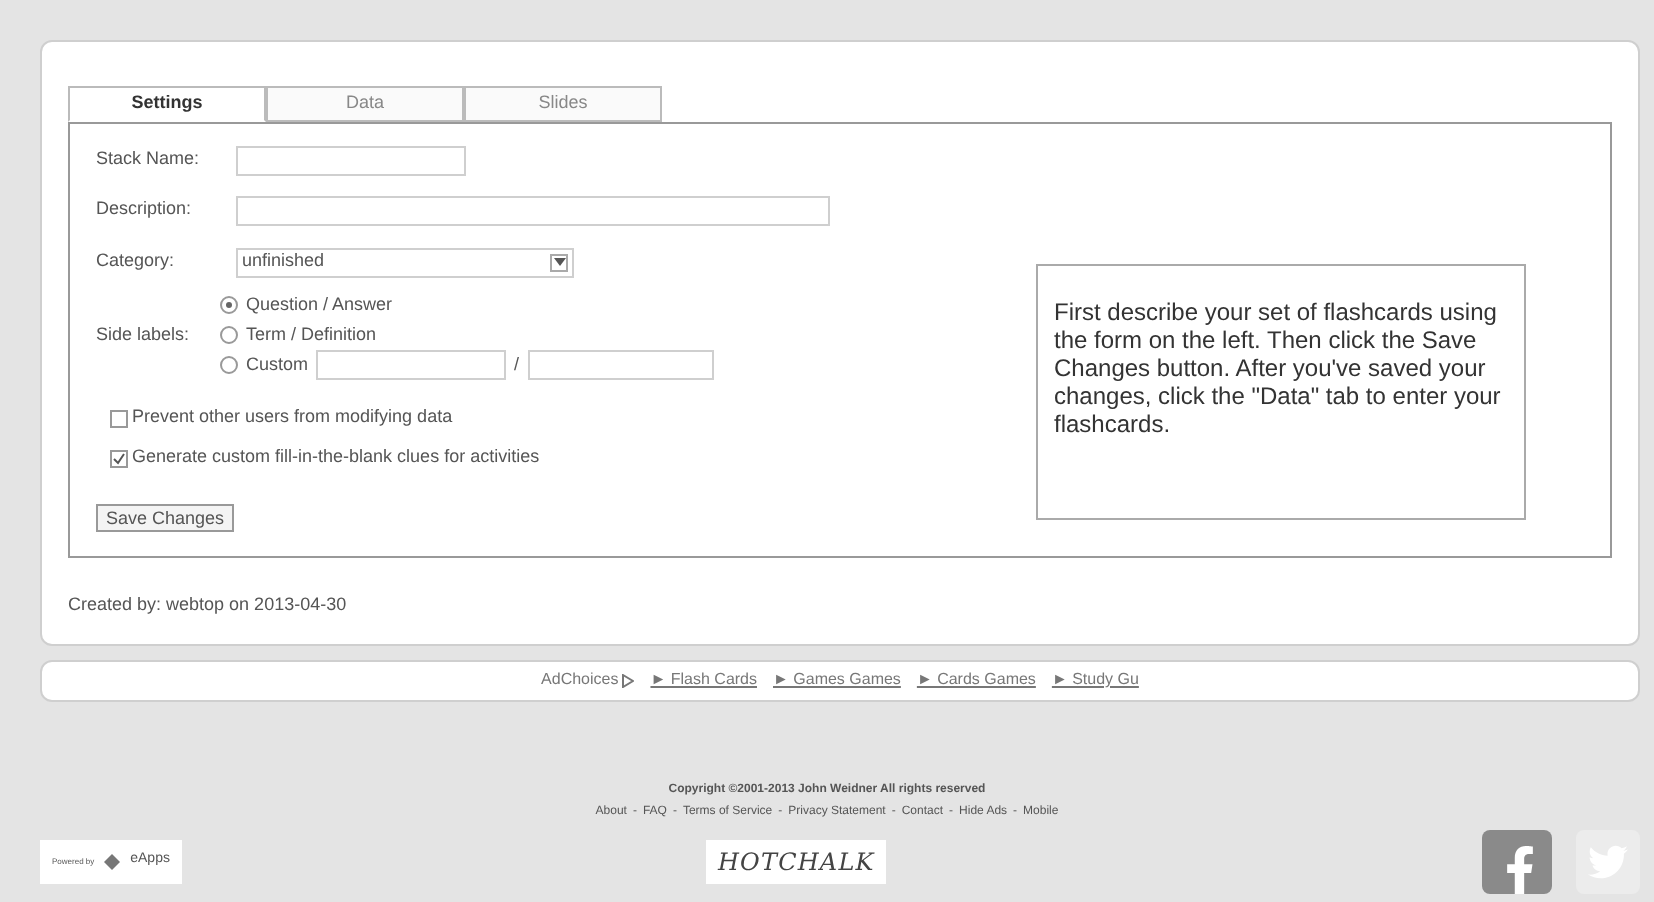 Image resolution: width=1654 pixels, height=902 pixels. I want to click on description-field, so click(533, 210).